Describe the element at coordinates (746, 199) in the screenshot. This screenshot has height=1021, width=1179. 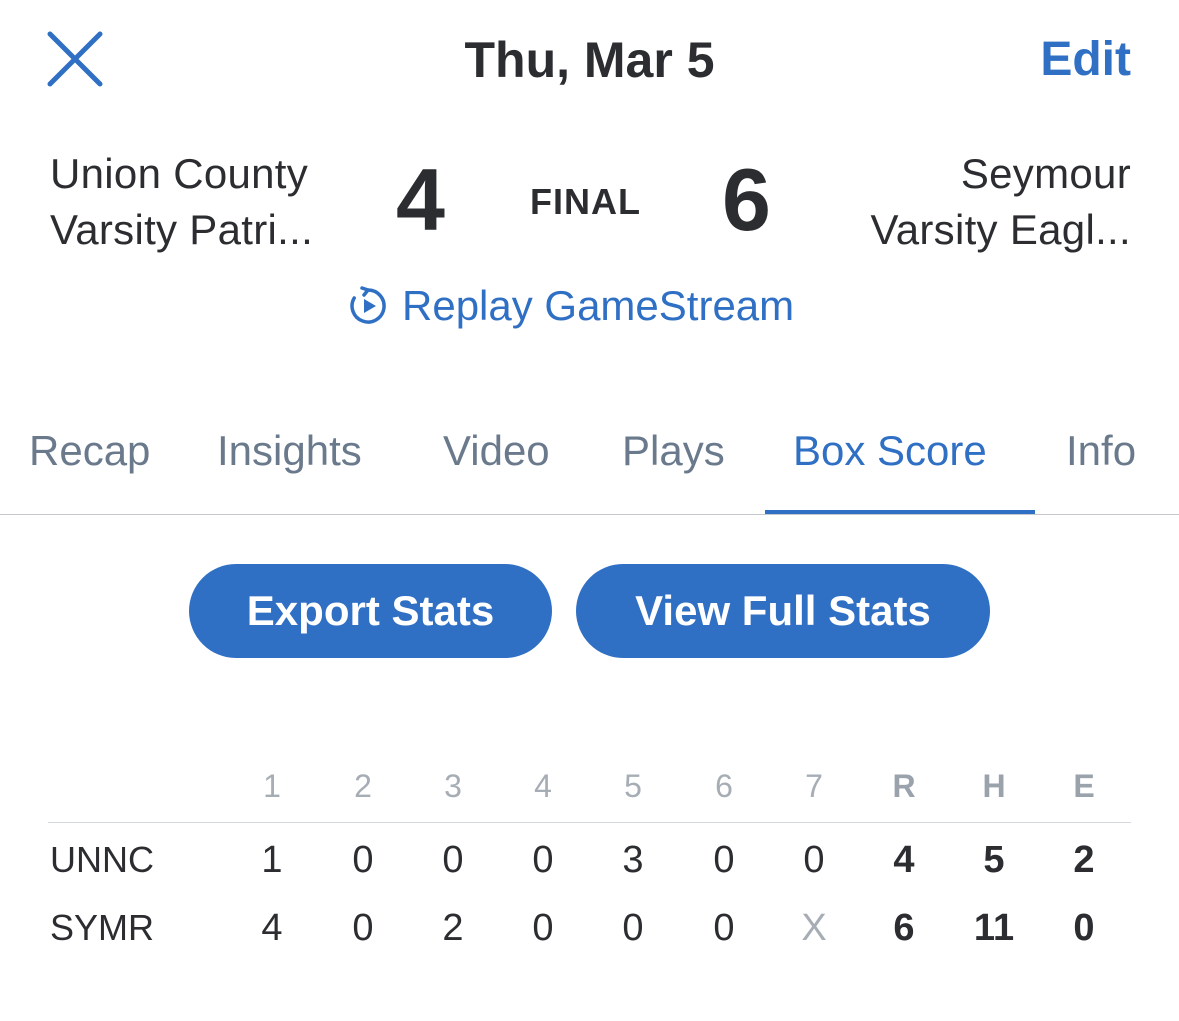
I see `away-score: 6` at that location.